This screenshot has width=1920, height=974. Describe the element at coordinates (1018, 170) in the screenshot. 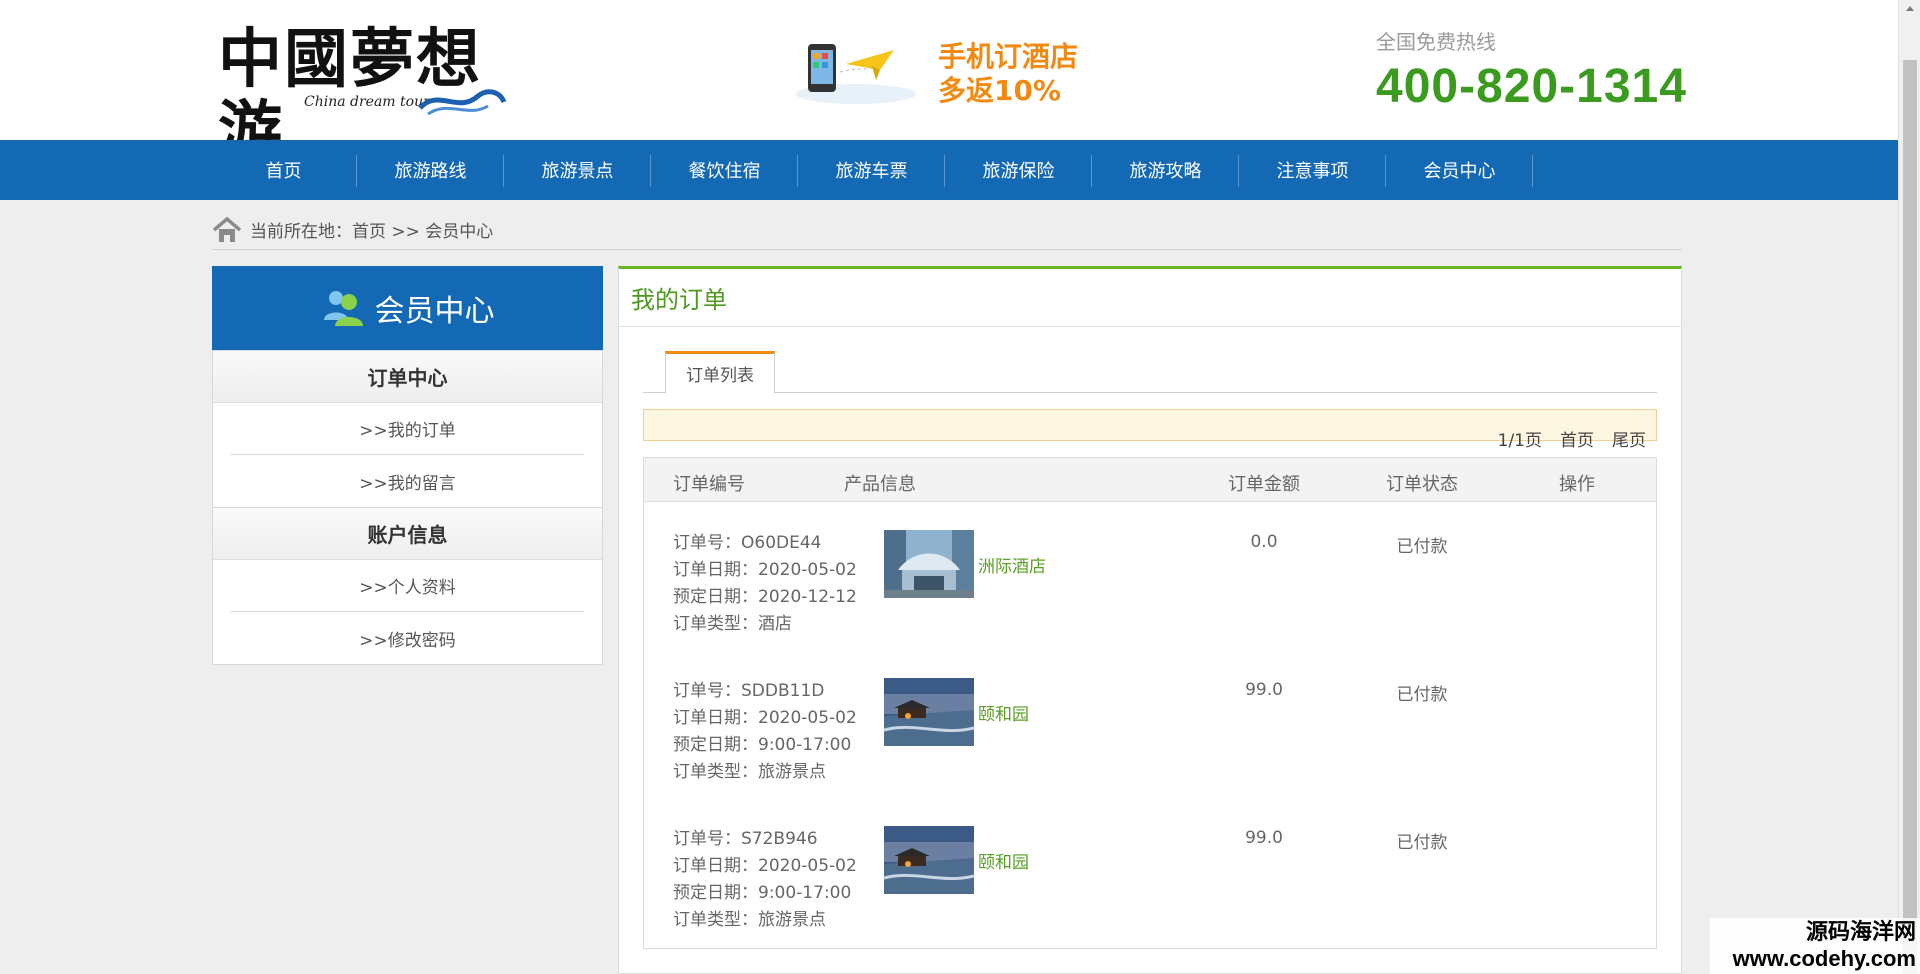

I see `nav-item-insurance: 旅游保险` at that location.